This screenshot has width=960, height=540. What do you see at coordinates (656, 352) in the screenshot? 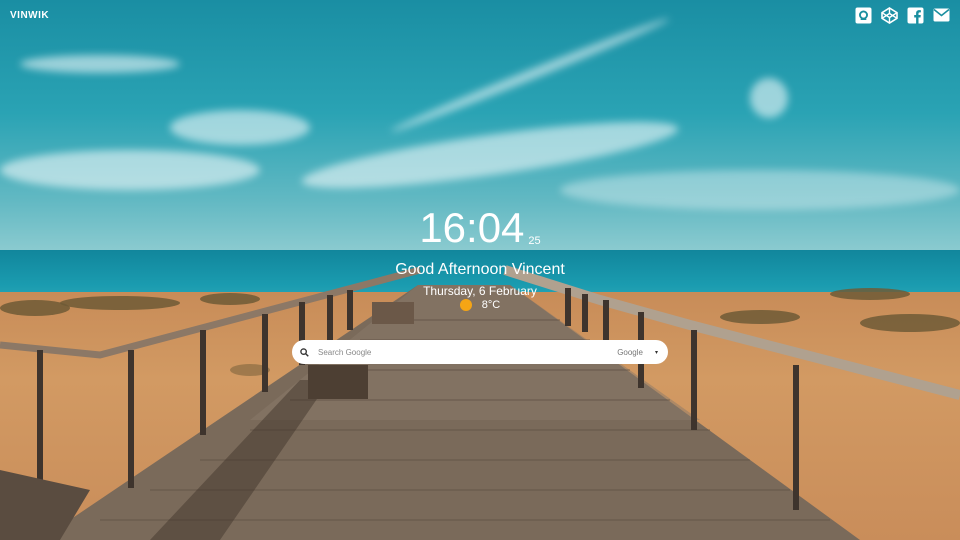
I see `chevron-down-icon: ▾` at bounding box center [656, 352].